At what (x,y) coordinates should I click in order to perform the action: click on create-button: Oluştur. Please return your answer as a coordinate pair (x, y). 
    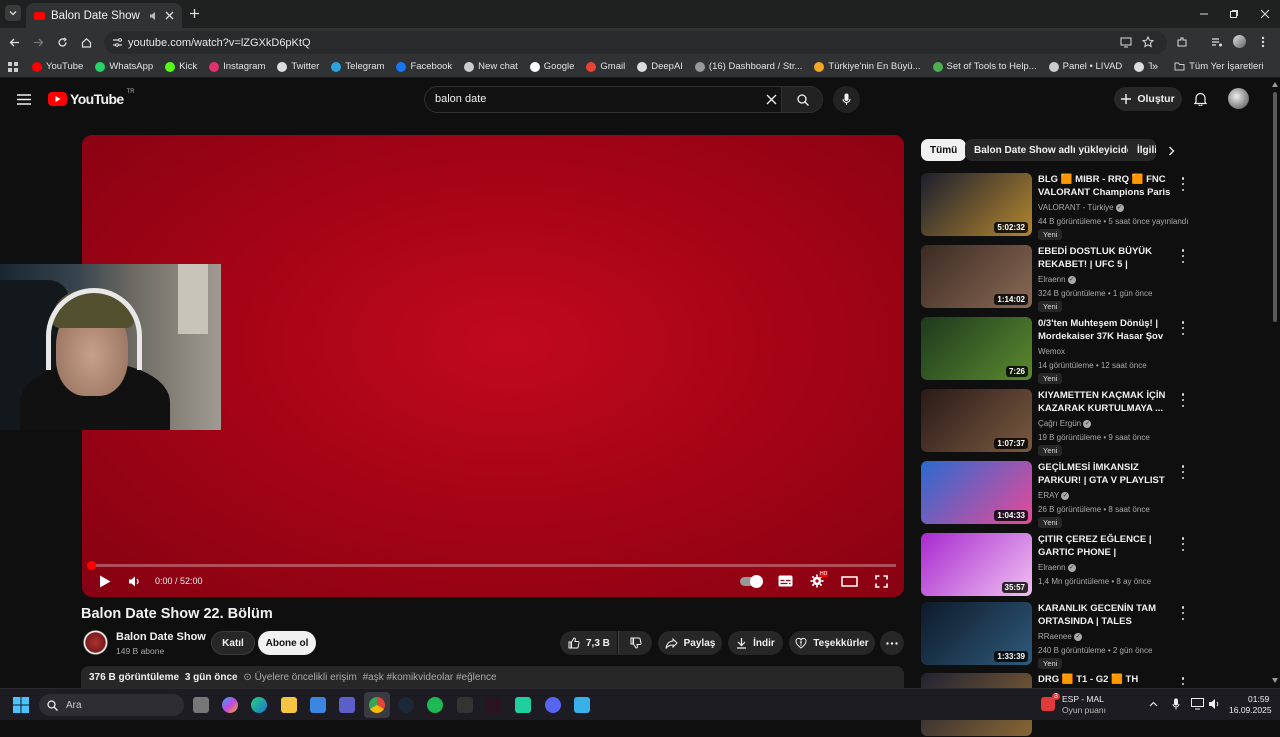
    Looking at the image, I should click on (1148, 99).